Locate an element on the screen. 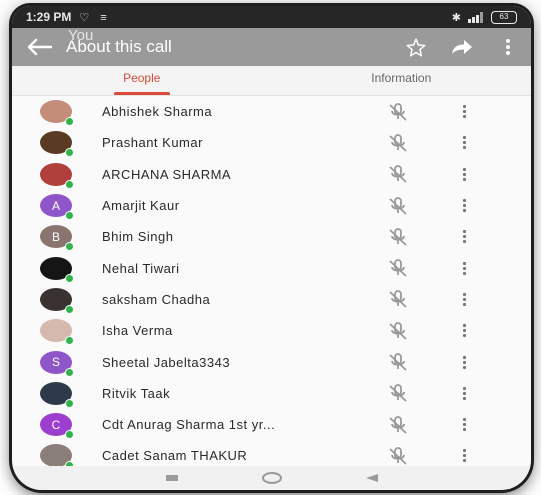  arrow-back-icon is located at coordinates (39, 47).